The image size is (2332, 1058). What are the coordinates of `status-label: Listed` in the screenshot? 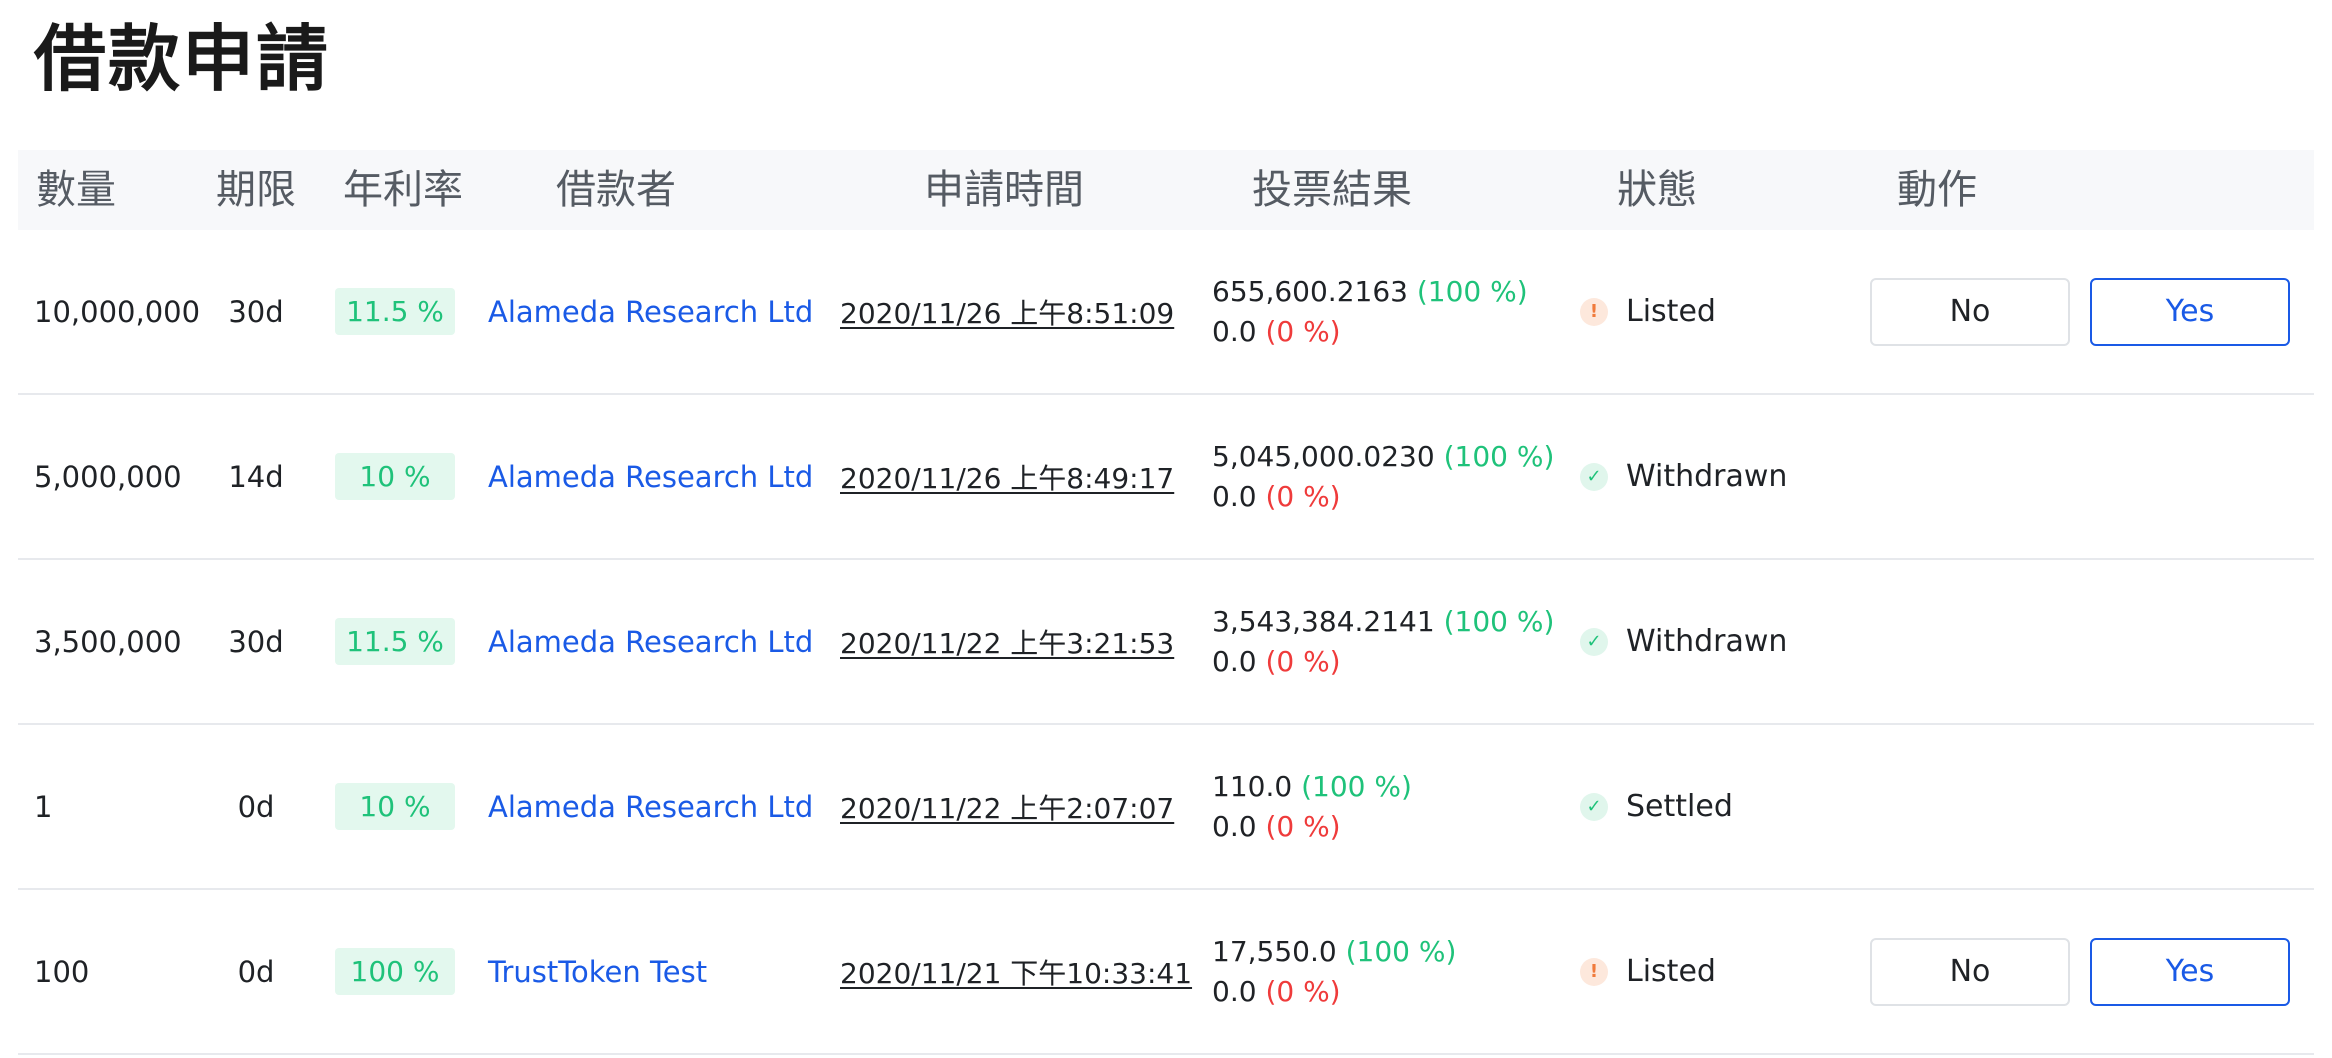 It's located at (1671, 971).